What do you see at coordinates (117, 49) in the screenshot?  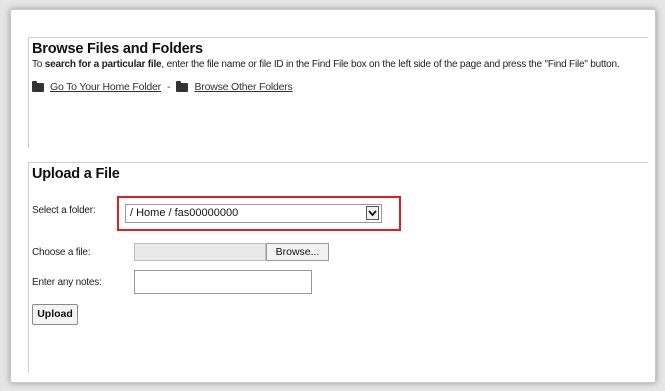 I see `browse-title: Browse Files and Folders` at bounding box center [117, 49].